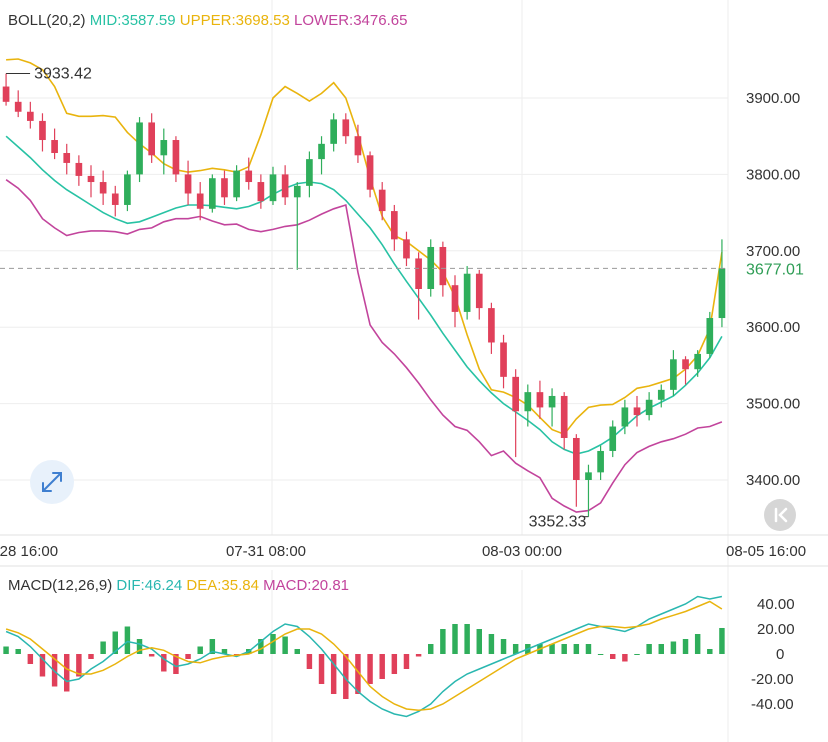 Image resolution: width=828 pixels, height=742 pixels. I want to click on time-tick-label: 08-05 16:00, so click(766, 551).